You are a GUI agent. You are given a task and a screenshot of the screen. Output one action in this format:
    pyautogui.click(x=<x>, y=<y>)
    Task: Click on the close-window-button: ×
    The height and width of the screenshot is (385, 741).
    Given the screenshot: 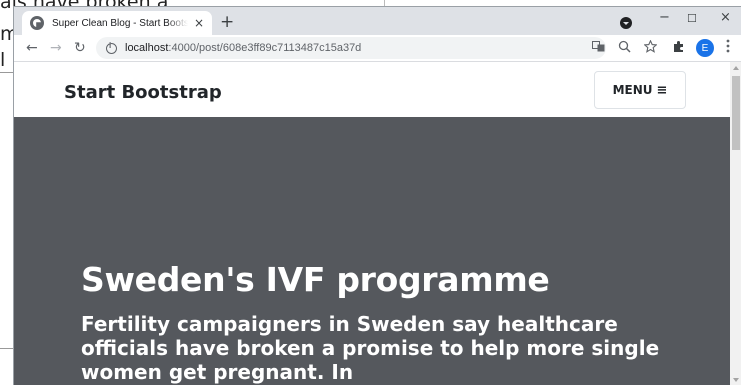 What is the action you would take?
    pyautogui.click(x=725, y=18)
    